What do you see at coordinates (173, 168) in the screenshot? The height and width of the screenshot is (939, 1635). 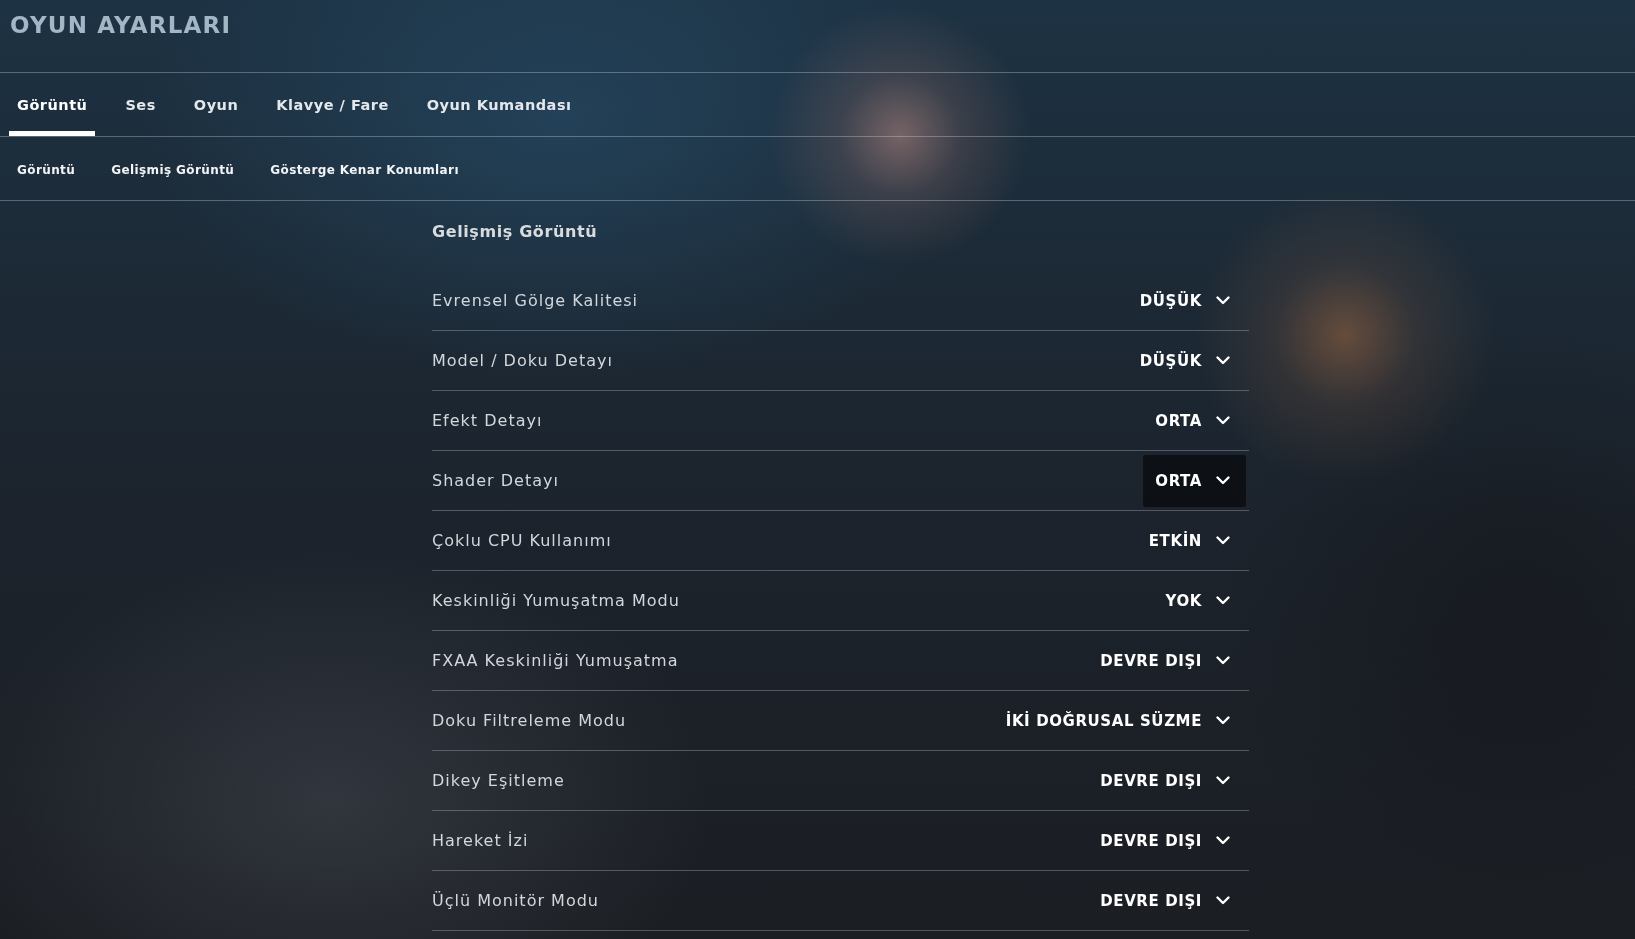 I see `subtab: Gelişmiş Görüntü` at bounding box center [173, 168].